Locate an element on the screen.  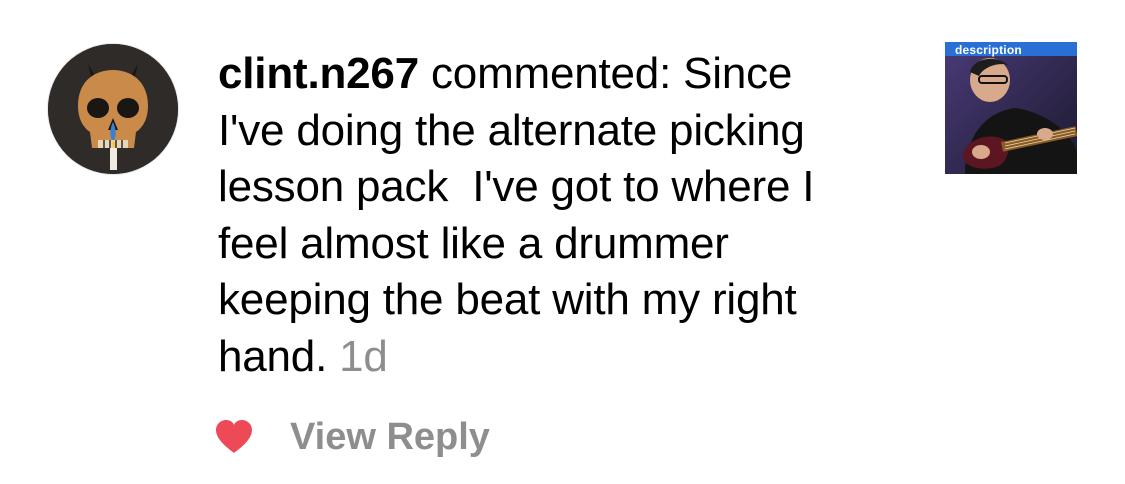
thumbnail-label: description is located at coordinates (988, 50).